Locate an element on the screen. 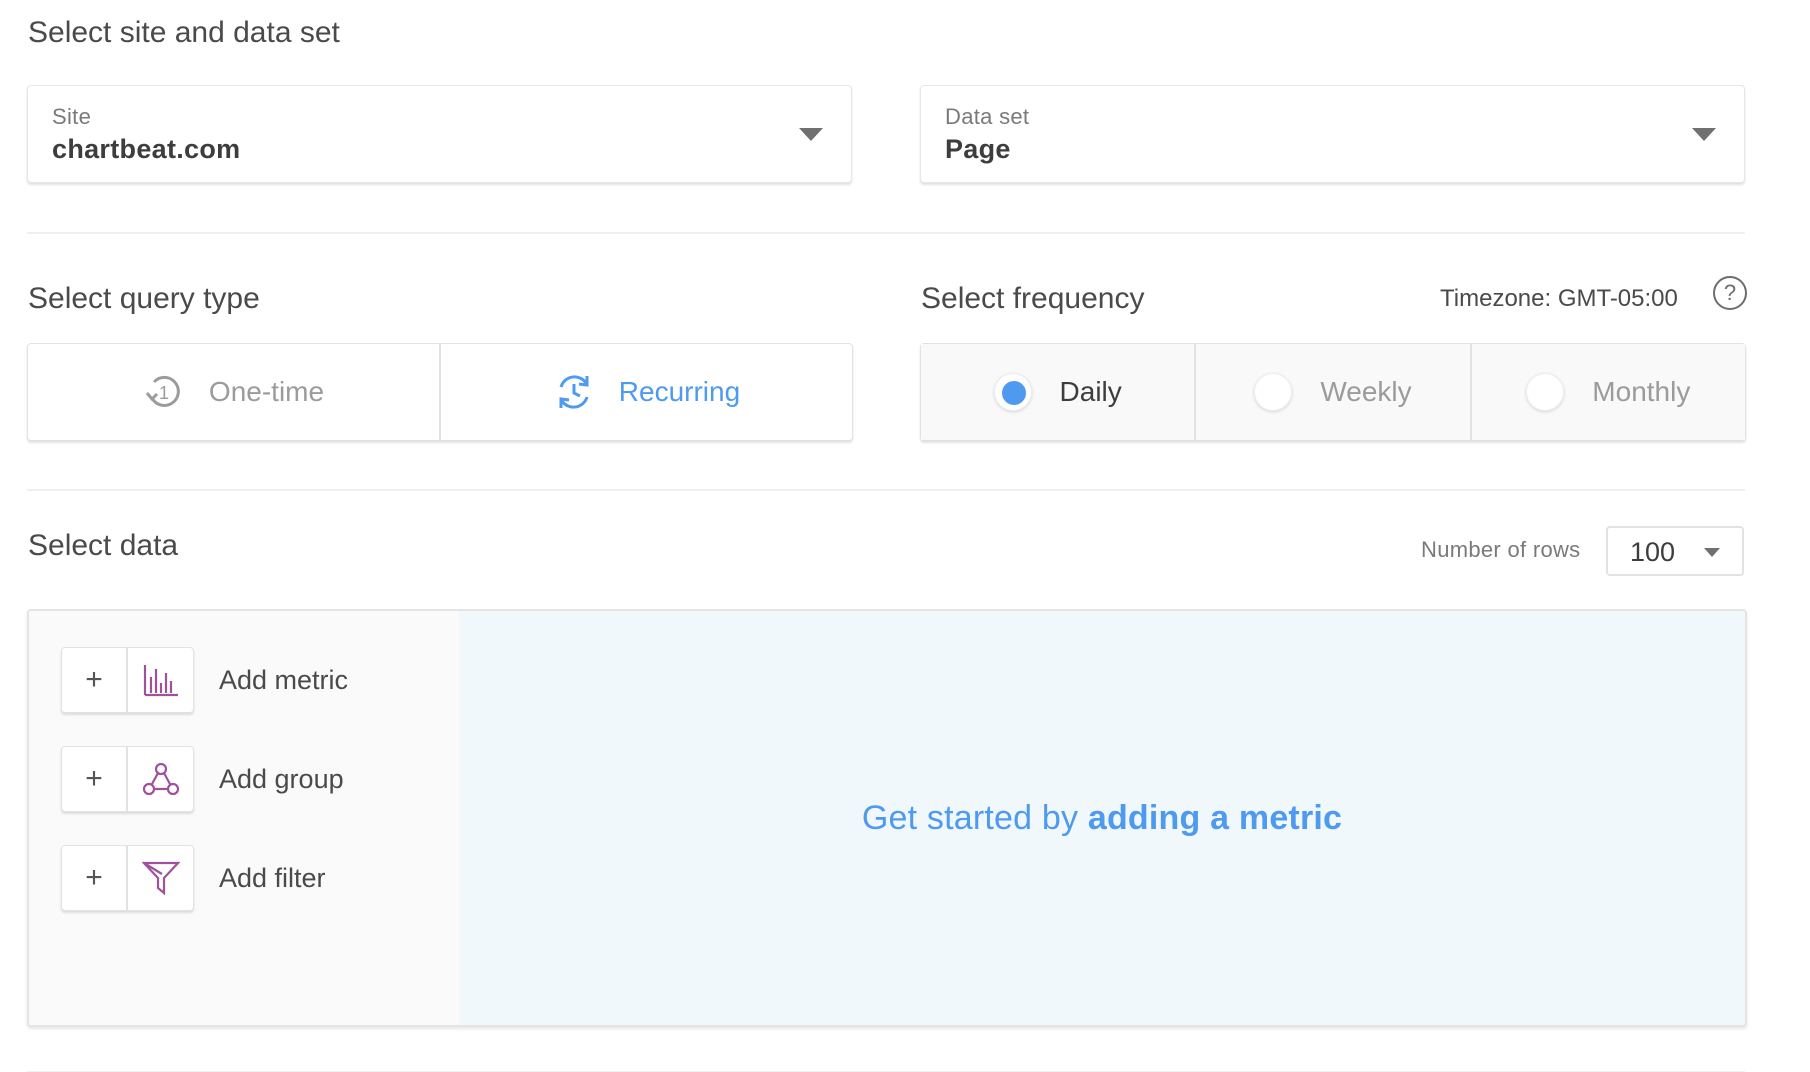 The image size is (1810, 1072). query-type-one-time: 1 One-time is located at coordinates (234, 392).